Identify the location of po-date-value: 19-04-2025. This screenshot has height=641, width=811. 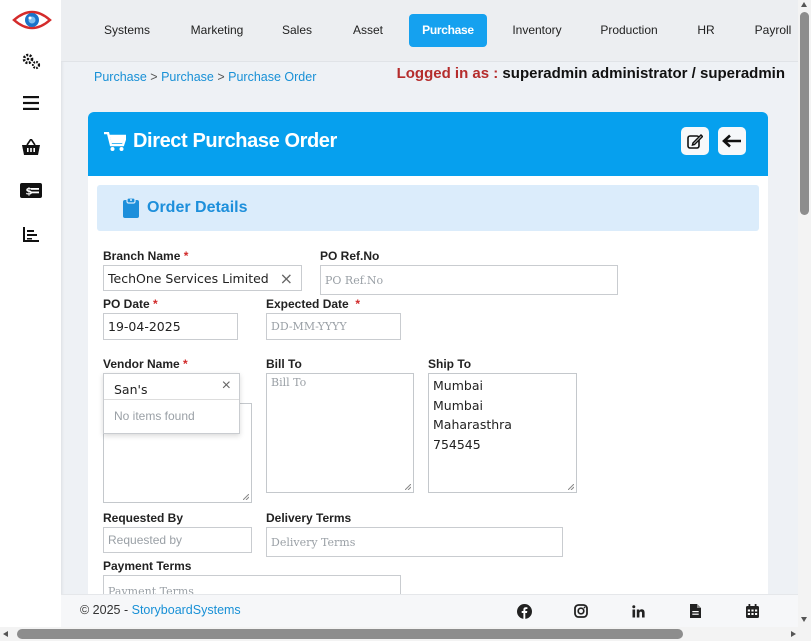
(144, 326).